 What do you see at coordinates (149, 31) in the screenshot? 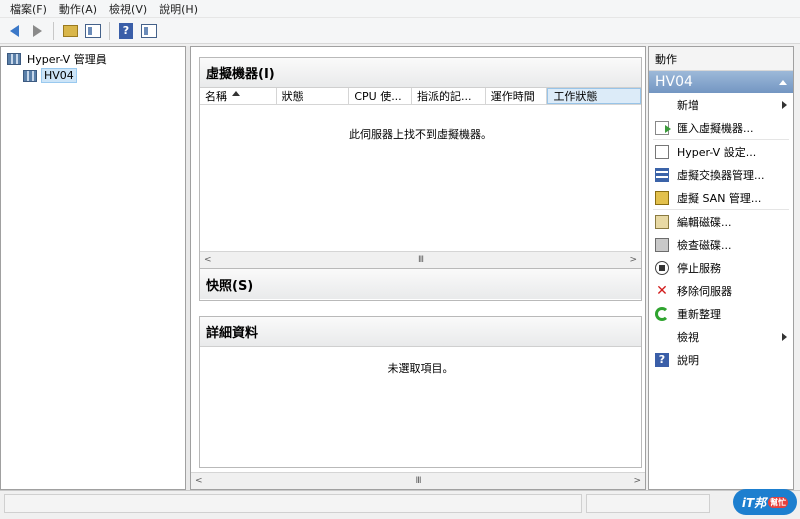
I see `action-pane-button` at bounding box center [149, 31].